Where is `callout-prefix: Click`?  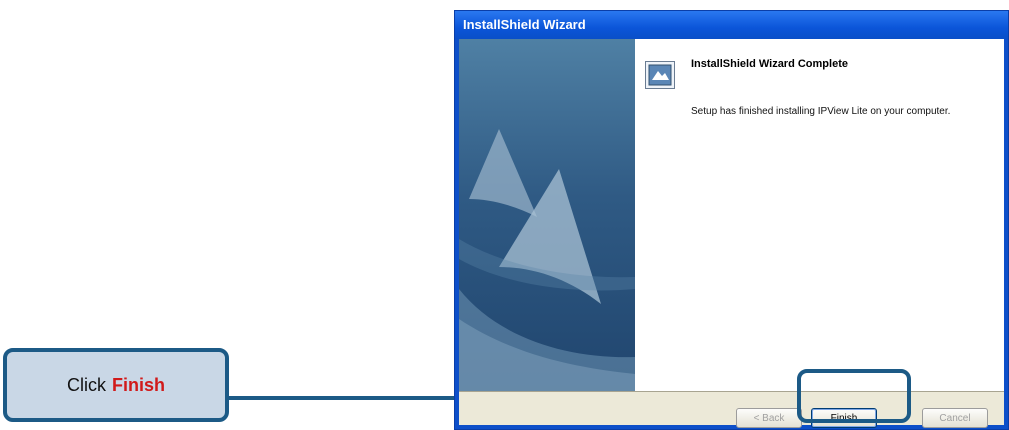
callout-prefix: Click is located at coordinates (86, 384).